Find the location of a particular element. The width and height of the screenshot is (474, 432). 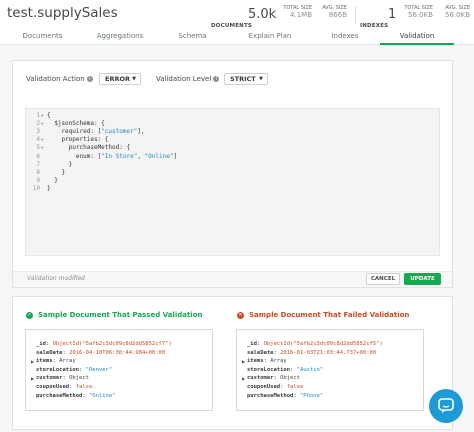

line-number: 2 is located at coordinates (38, 124).